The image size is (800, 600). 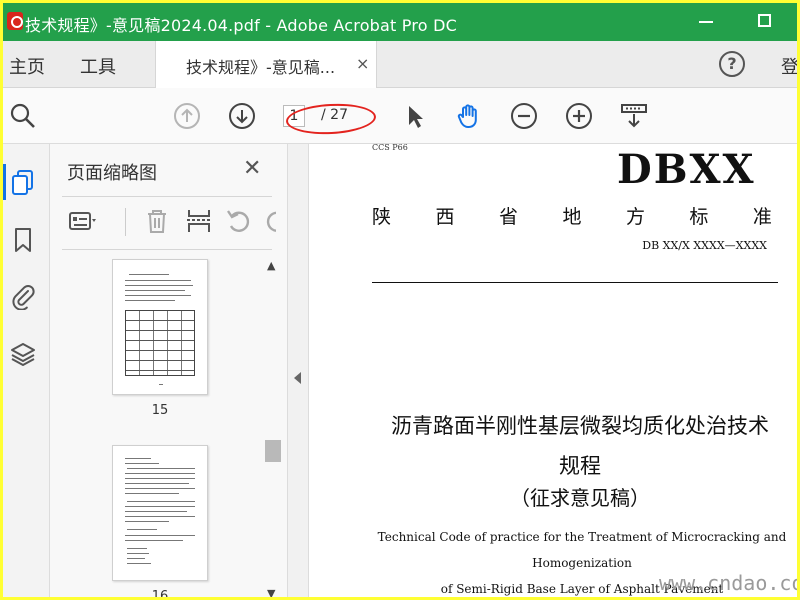 I want to click on scroll-mode-icon, so click(x=634, y=116).